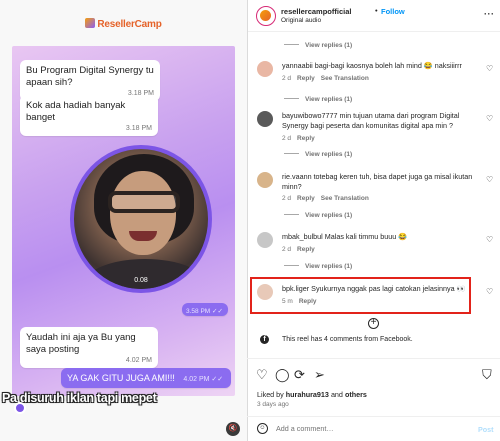 The height and width of the screenshot is (441, 500). What do you see at coordinates (373, 323) in the screenshot?
I see `load-more-comments-icon: +` at bounding box center [373, 323].